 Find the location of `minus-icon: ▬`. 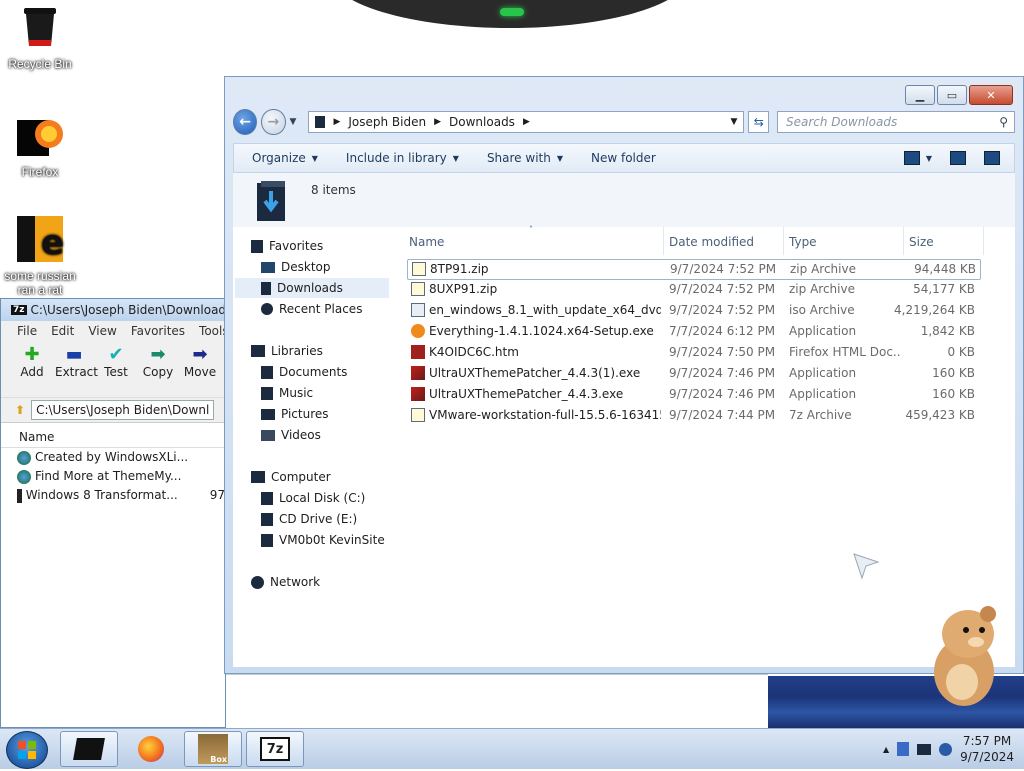

minus-icon: ▬ is located at coordinates (74, 354).